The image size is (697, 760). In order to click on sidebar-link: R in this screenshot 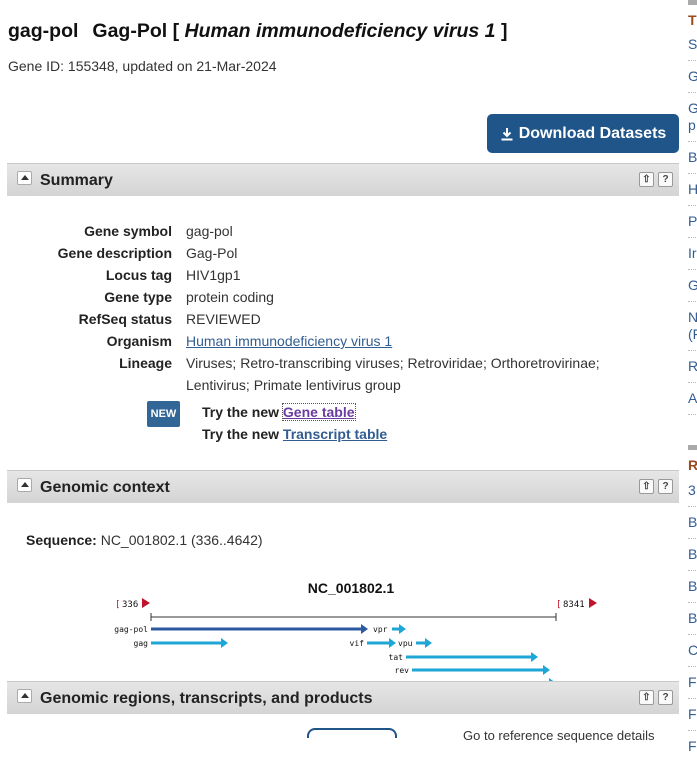, I will do `click(692, 366)`.